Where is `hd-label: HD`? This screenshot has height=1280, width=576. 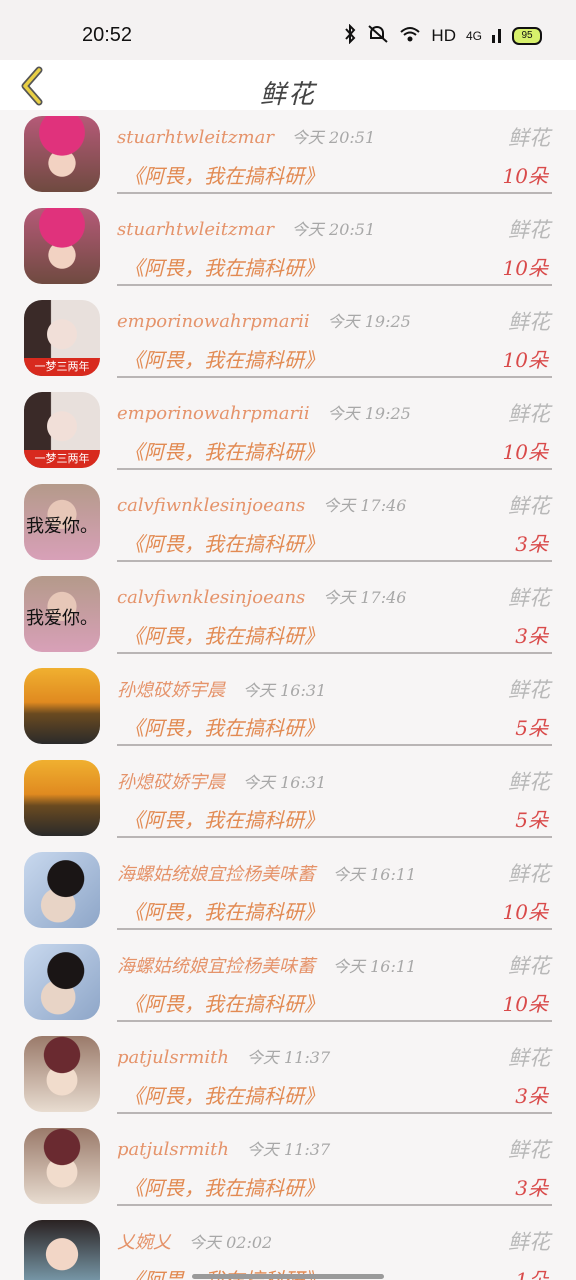
hd-label: HD is located at coordinates (443, 35).